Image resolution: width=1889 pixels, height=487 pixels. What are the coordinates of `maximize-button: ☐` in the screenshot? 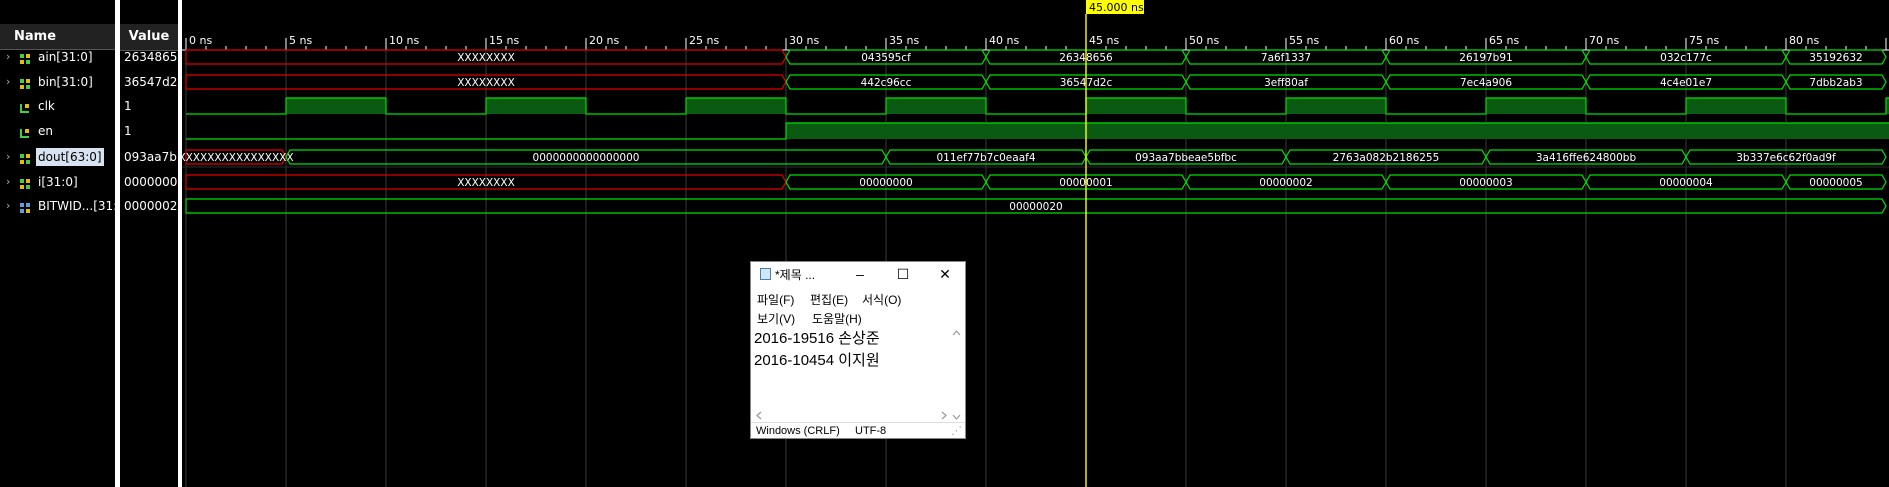 It's located at (903, 274).